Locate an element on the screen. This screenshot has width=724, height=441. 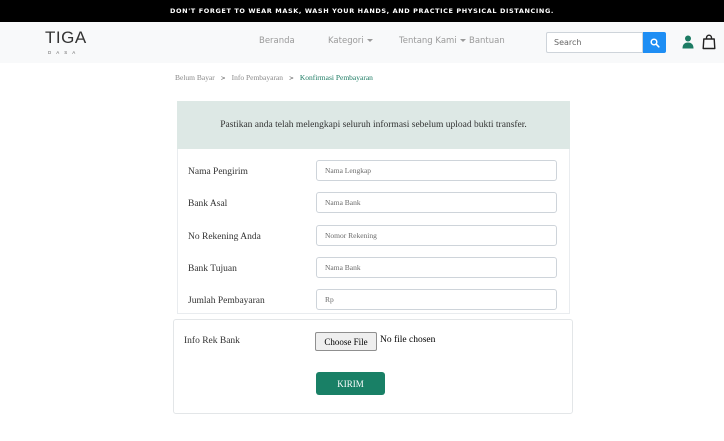
search-button is located at coordinates (654, 42).